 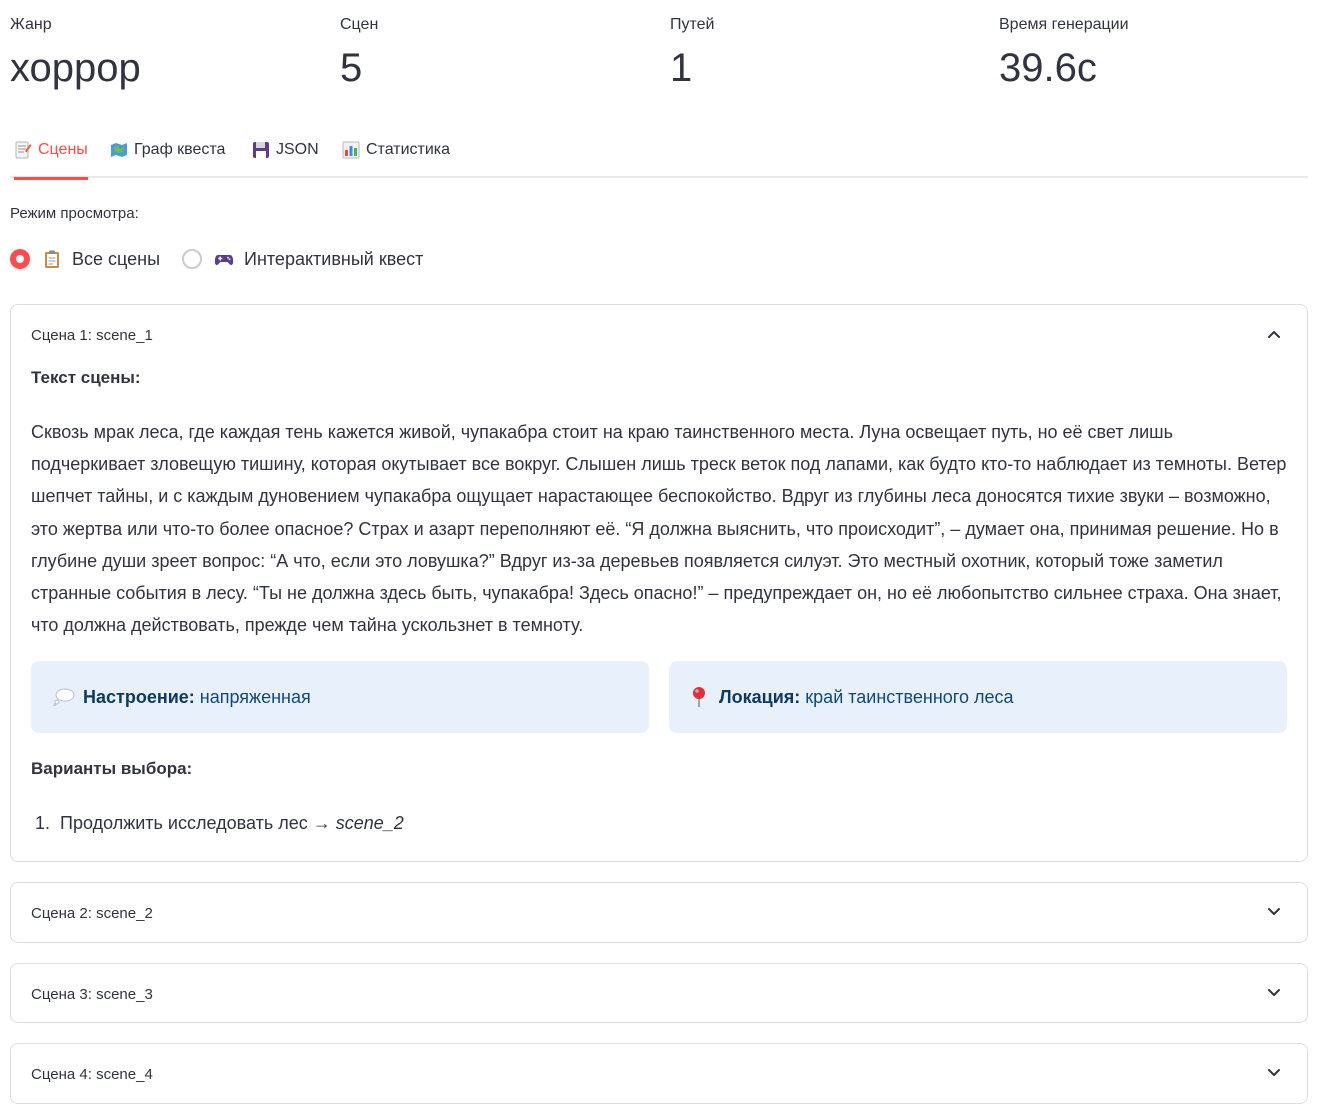 What do you see at coordinates (369, 823) in the screenshot?
I see `choice-target: scene_2` at bounding box center [369, 823].